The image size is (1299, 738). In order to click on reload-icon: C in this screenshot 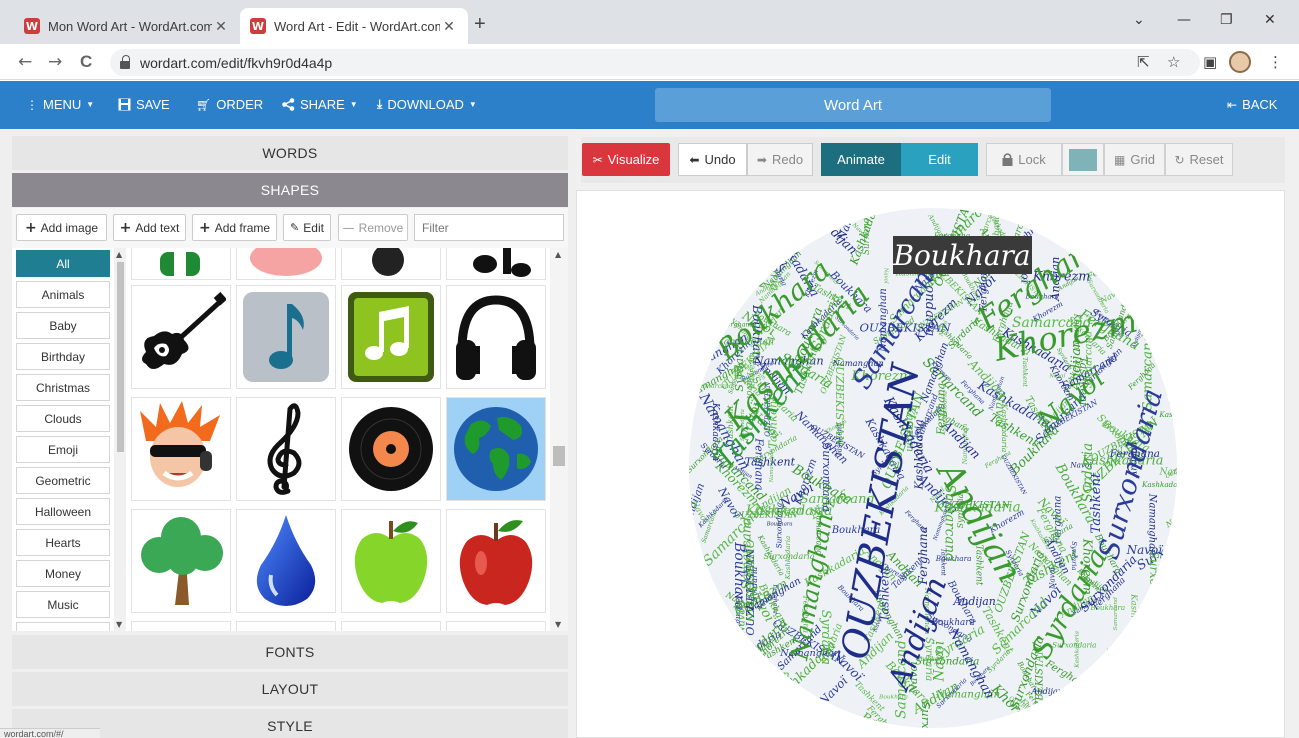, I will do `click(86, 62)`.